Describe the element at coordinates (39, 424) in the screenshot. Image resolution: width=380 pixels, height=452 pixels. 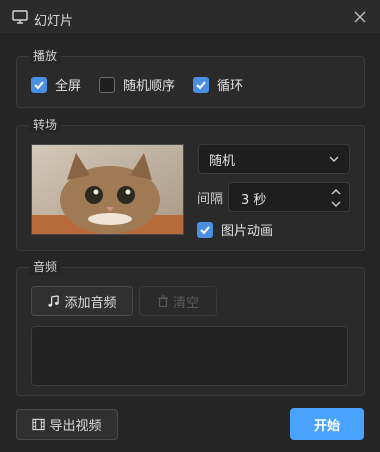
I see `film-icon` at that location.